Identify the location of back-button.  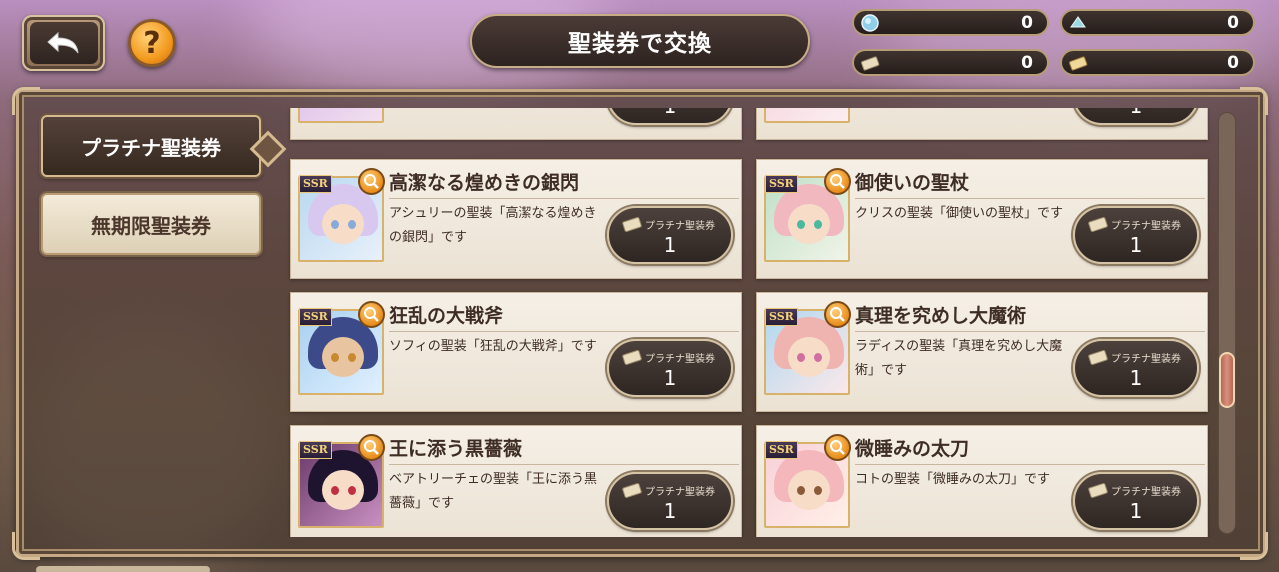
(63, 43).